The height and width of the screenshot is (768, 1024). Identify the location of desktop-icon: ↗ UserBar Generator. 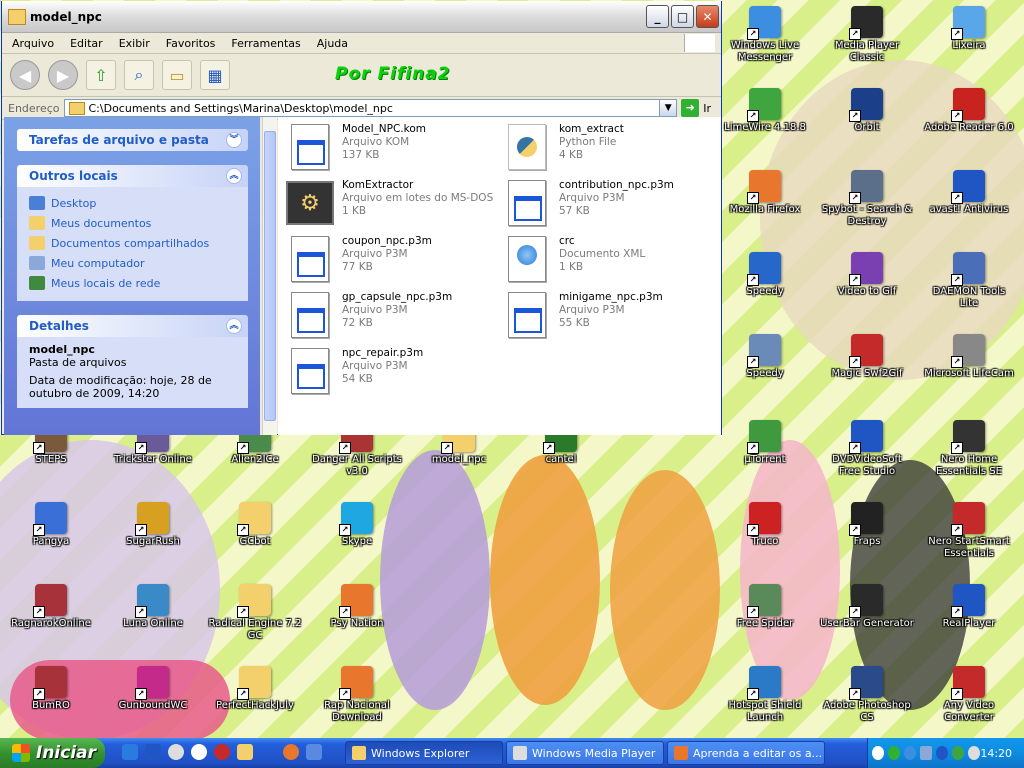
(867, 607).